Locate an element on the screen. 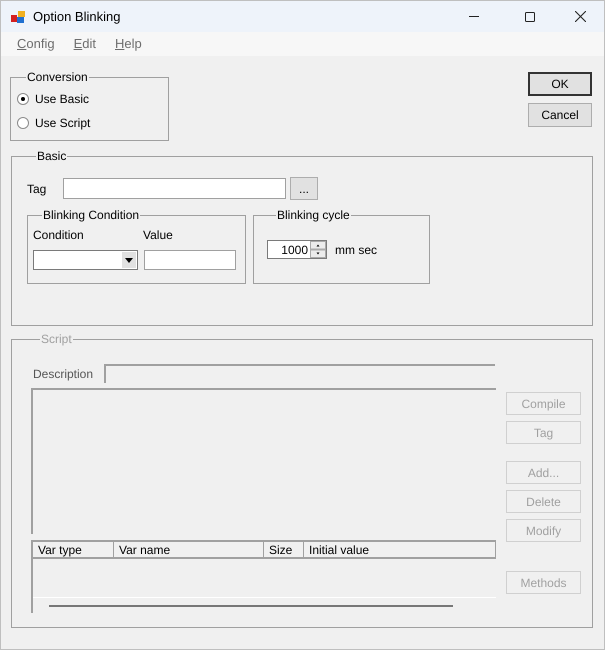 The height and width of the screenshot is (650, 605). menu-item: Help is located at coordinates (128, 44).